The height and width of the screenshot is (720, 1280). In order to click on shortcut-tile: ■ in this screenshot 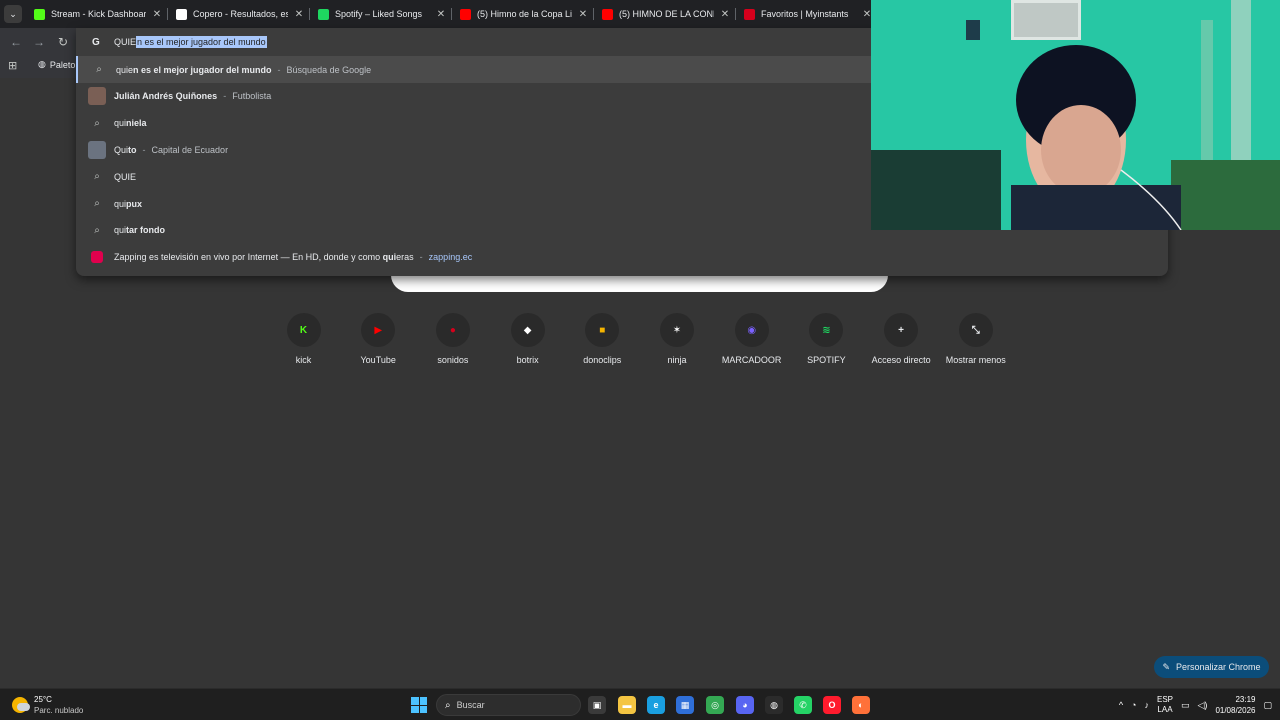, I will do `click(602, 330)`.